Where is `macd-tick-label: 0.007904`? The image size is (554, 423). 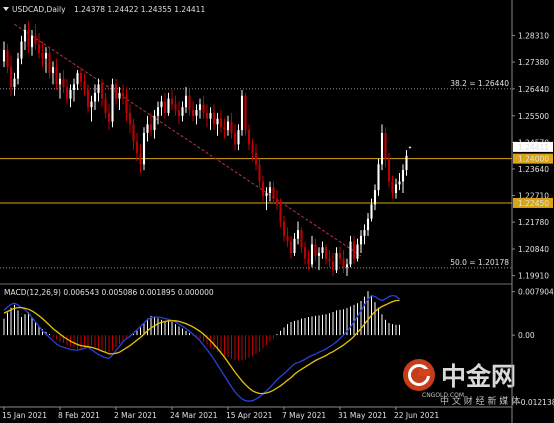
macd-tick-label: 0.007904 is located at coordinates (536, 292).